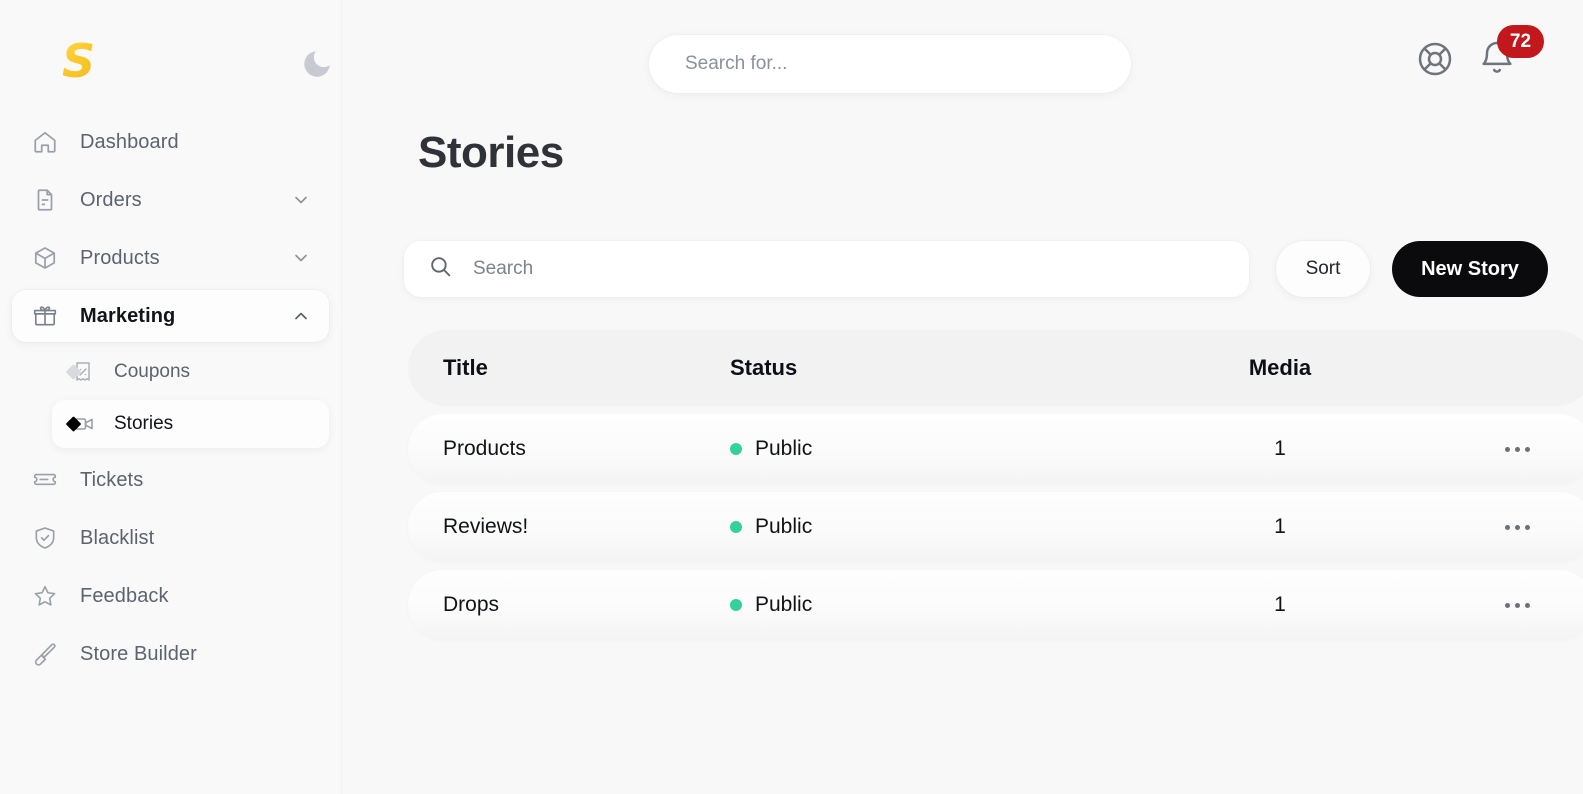 This screenshot has height=794, width=1583. Describe the element at coordinates (486, 526) in the screenshot. I see `cell-title: Reviews!` at that location.